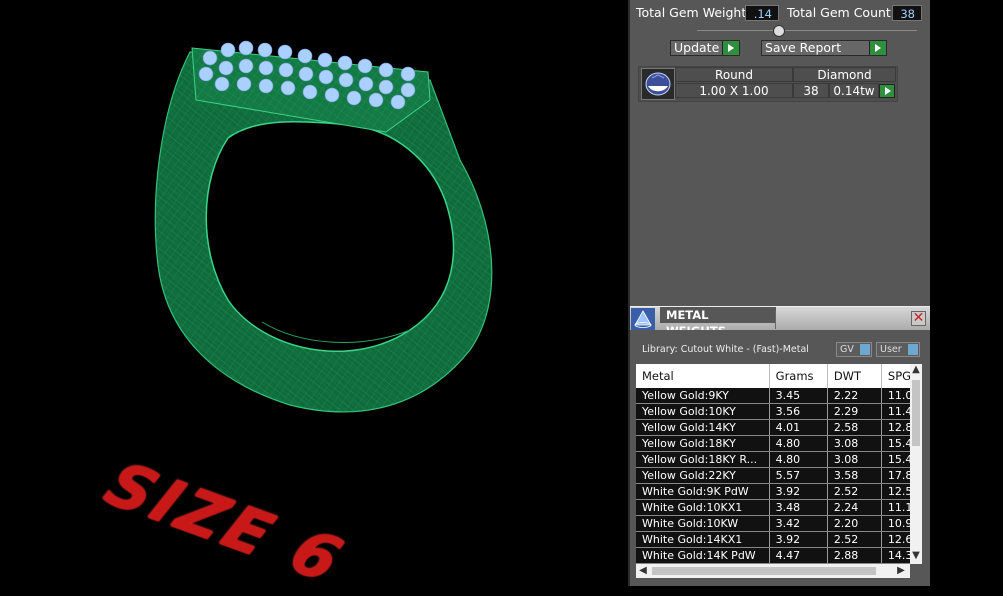  What do you see at coordinates (703, 523) in the screenshot?
I see `metal-cell: White Gold:10KW` at bounding box center [703, 523].